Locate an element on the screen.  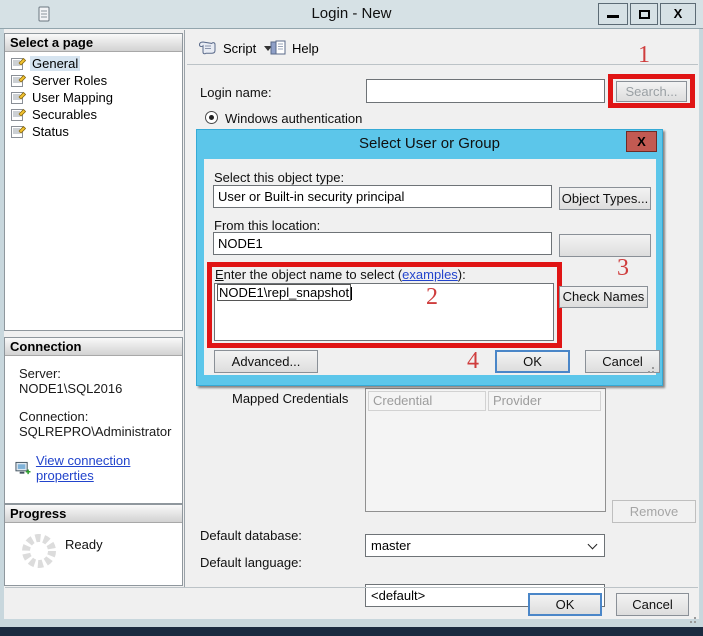
chevron-down-icon is located at coordinates (592, 544).